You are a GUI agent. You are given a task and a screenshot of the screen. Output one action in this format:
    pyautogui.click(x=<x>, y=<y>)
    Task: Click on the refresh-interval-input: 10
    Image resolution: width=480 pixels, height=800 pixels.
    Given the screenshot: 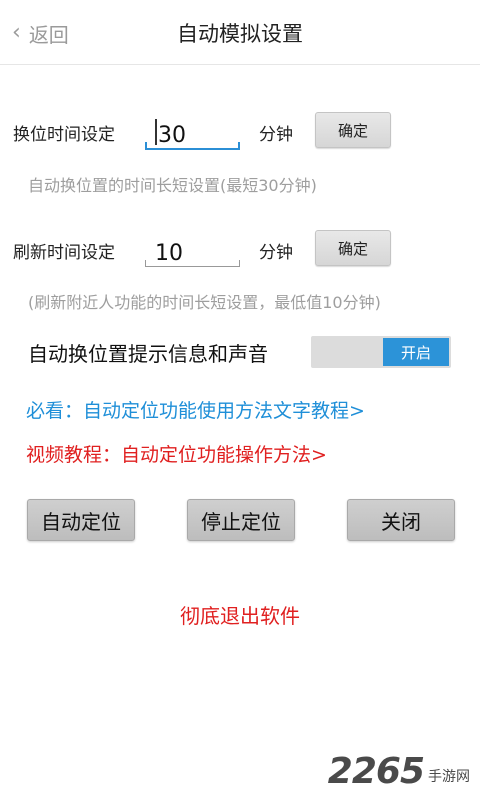 What is the action you would take?
    pyautogui.click(x=192, y=247)
    